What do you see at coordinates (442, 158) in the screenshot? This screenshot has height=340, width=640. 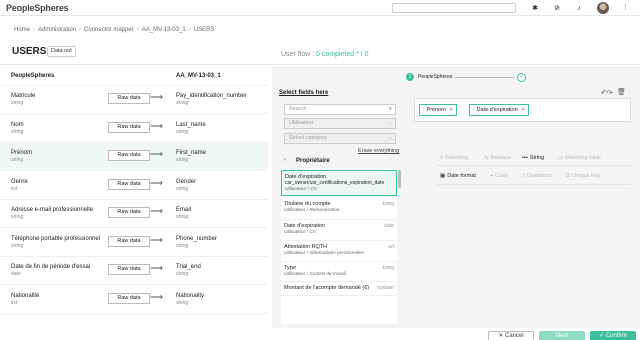 I see `substring-icon: ≡` at bounding box center [442, 158].